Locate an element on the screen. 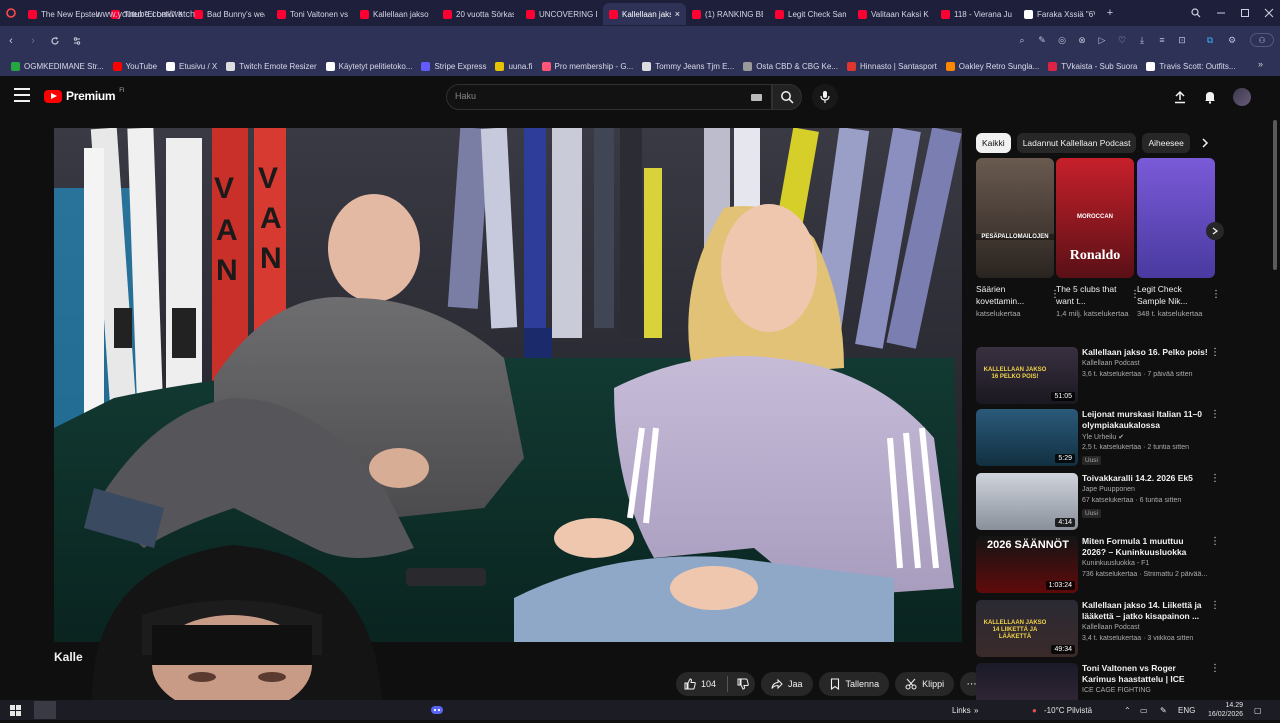 The width and height of the screenshot is (1280, 723). bookmark-item: YouTube is located at coordinates (136, 66).